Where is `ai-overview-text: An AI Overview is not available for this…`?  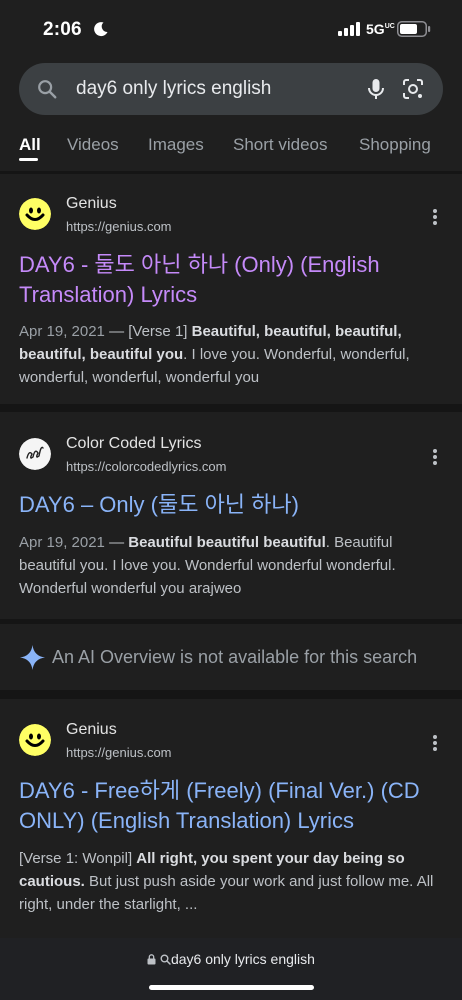
ai-overview-text: An AI Overview is not available for this… is located at coordinates (235, 657).